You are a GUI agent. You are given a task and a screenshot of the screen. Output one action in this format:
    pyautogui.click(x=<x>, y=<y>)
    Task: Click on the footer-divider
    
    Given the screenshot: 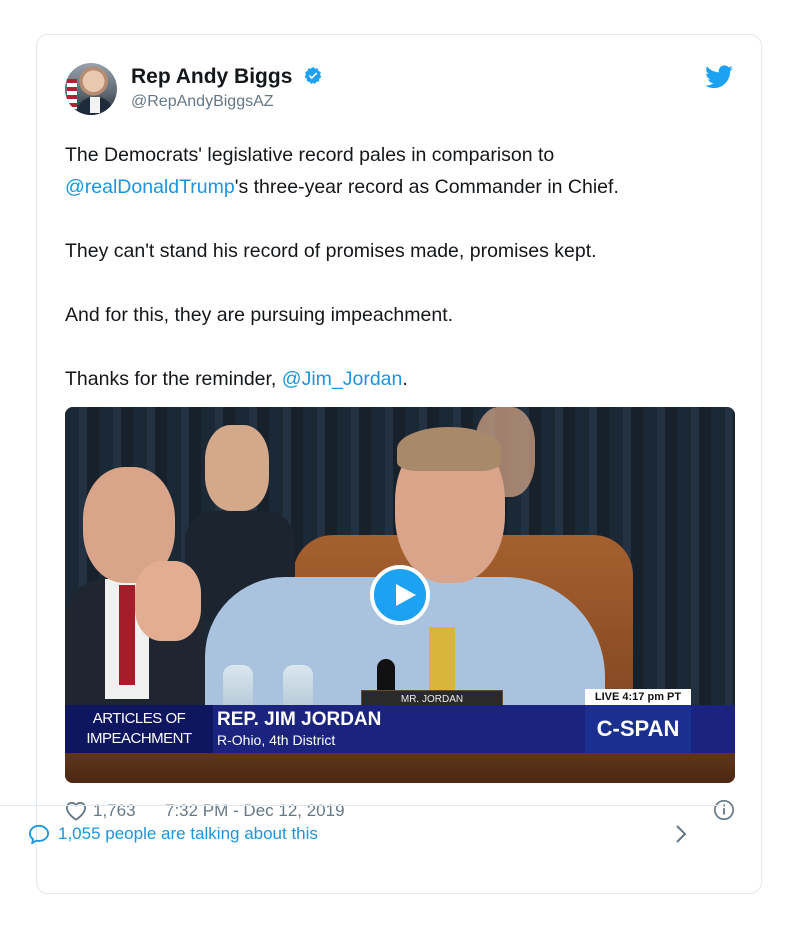 What is the action you would take?
    pyautogui.click(x=362, y=805)
    